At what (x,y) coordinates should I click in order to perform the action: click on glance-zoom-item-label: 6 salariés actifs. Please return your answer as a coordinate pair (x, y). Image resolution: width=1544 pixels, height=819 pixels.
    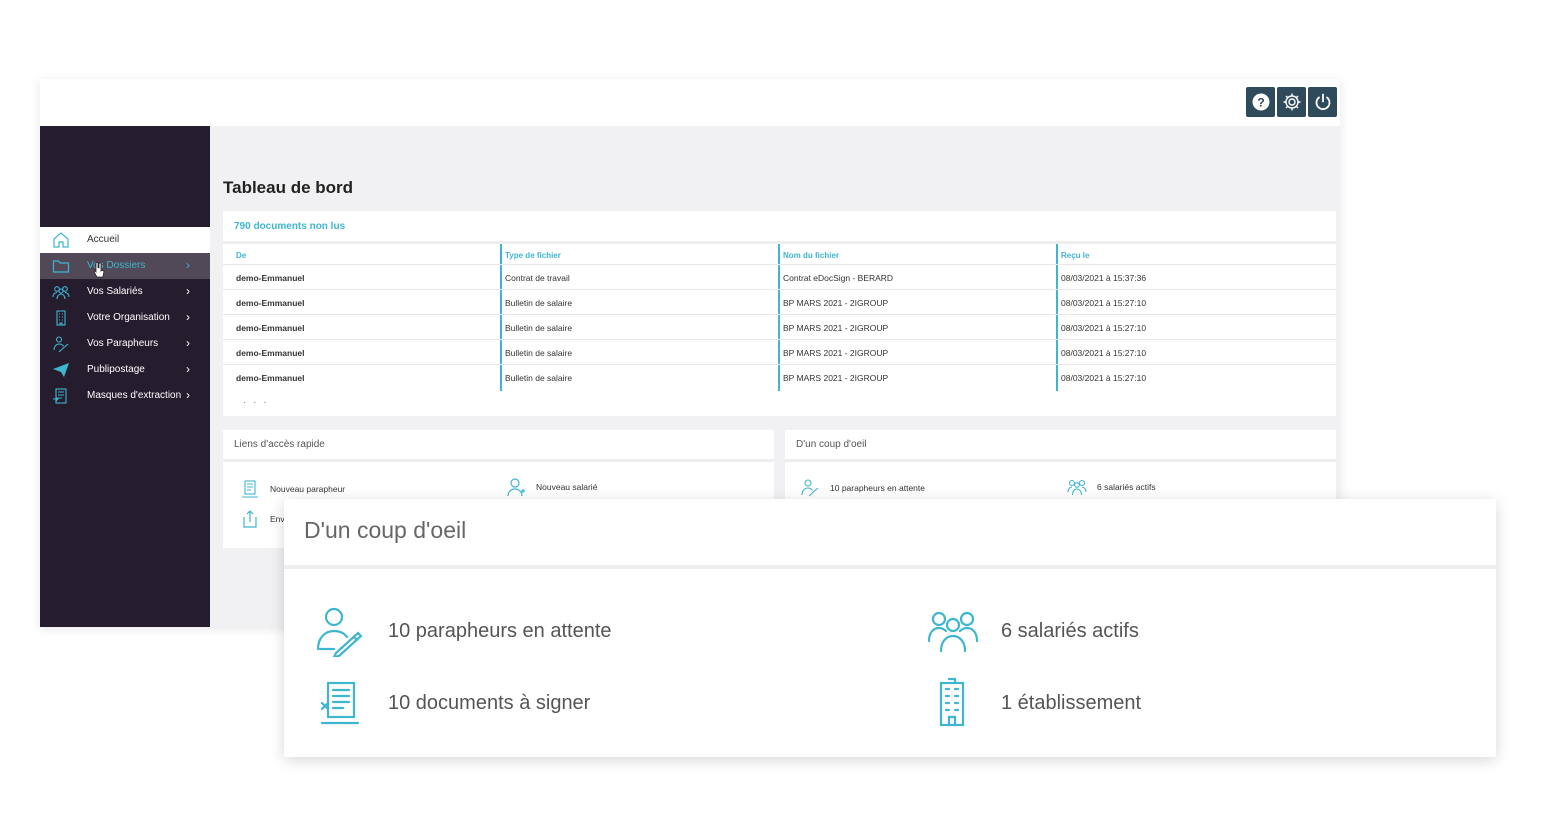
    Looking at the image, I should click on (1070, 630).